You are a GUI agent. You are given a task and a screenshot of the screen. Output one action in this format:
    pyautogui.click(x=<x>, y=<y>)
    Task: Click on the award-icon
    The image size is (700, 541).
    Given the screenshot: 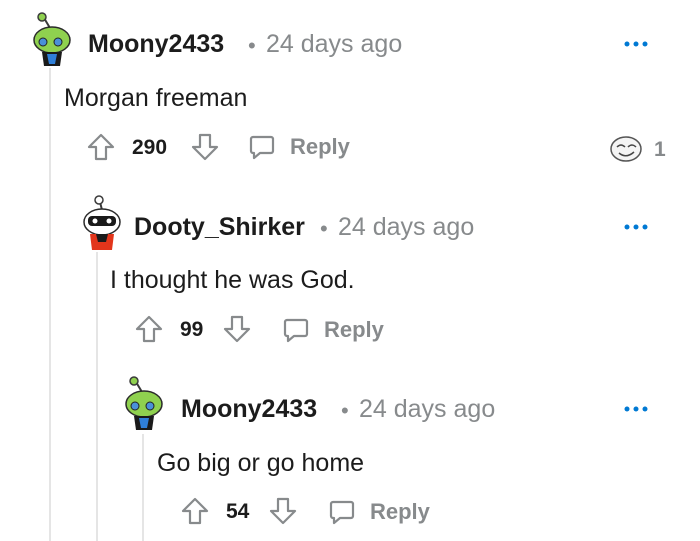 What is the action you would take?
    pyautogui.click(x=626, y=149)
    